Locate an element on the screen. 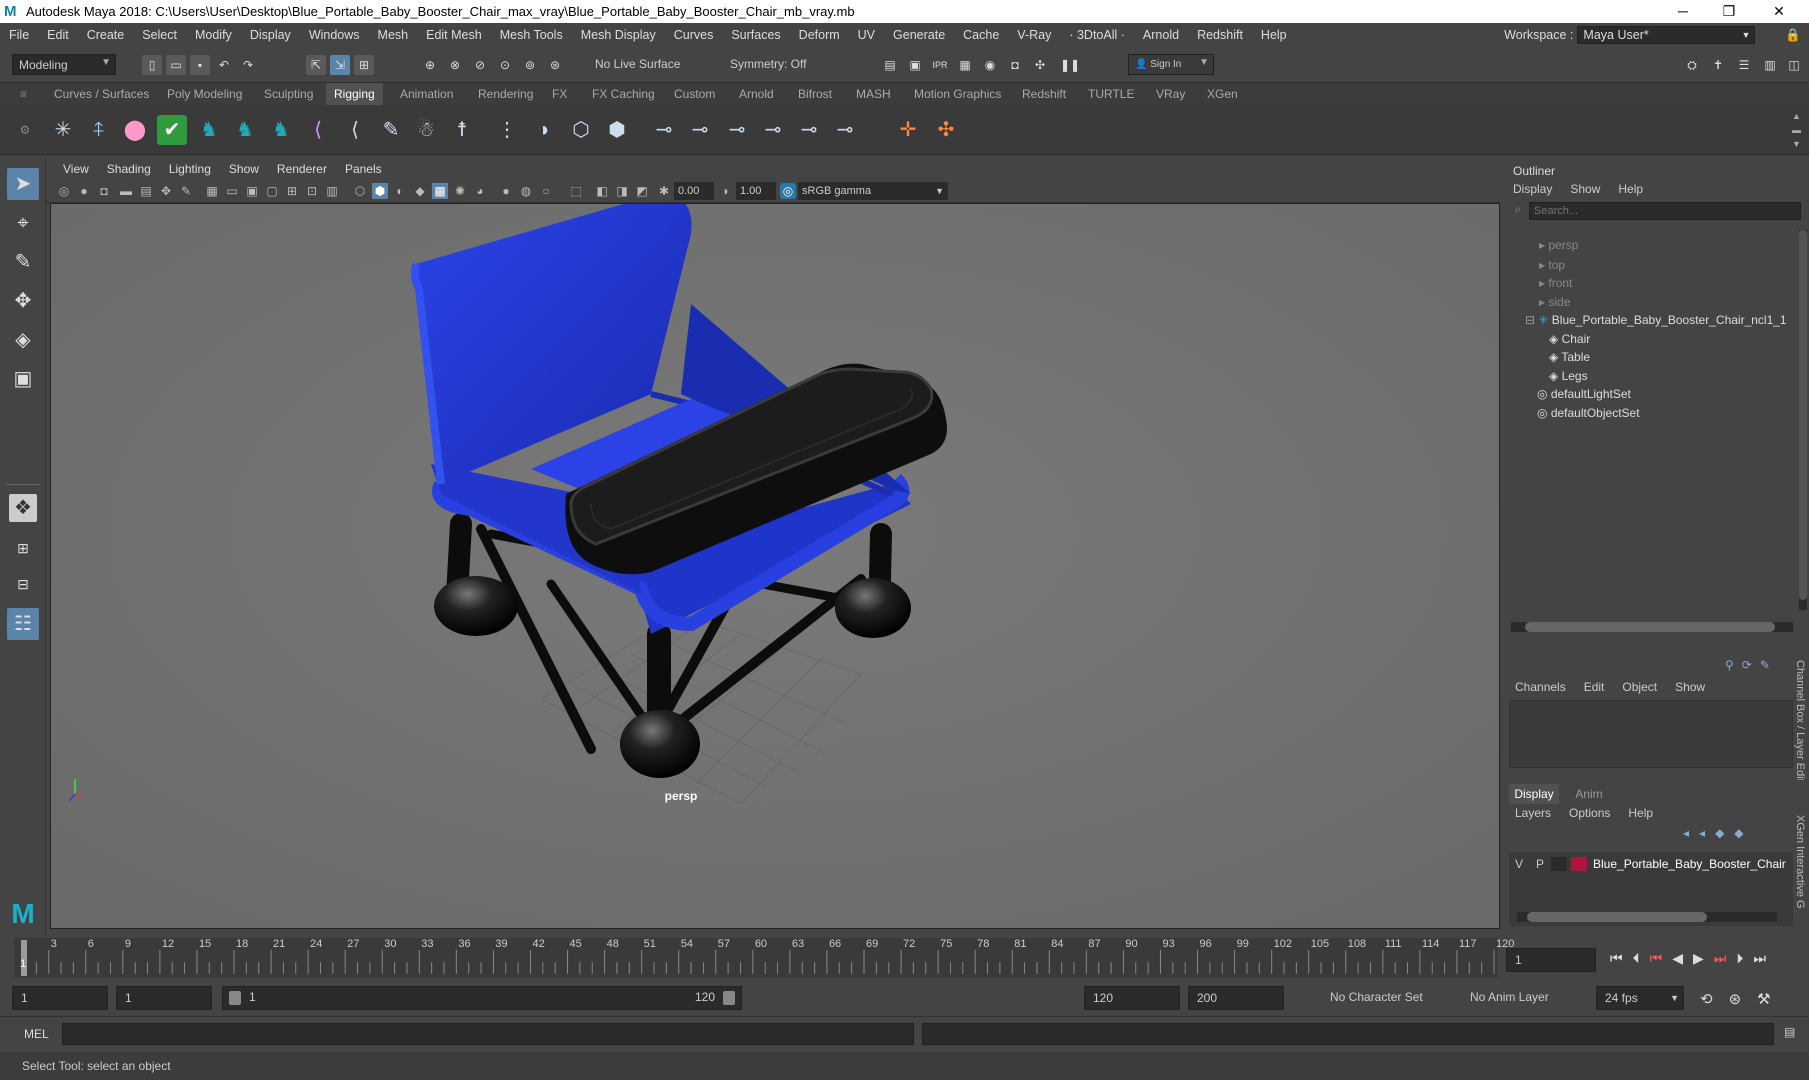 This screenshot has width=1809, height=1080. camera-attributes-icon: ◘ is located at coordinates (104, 191).